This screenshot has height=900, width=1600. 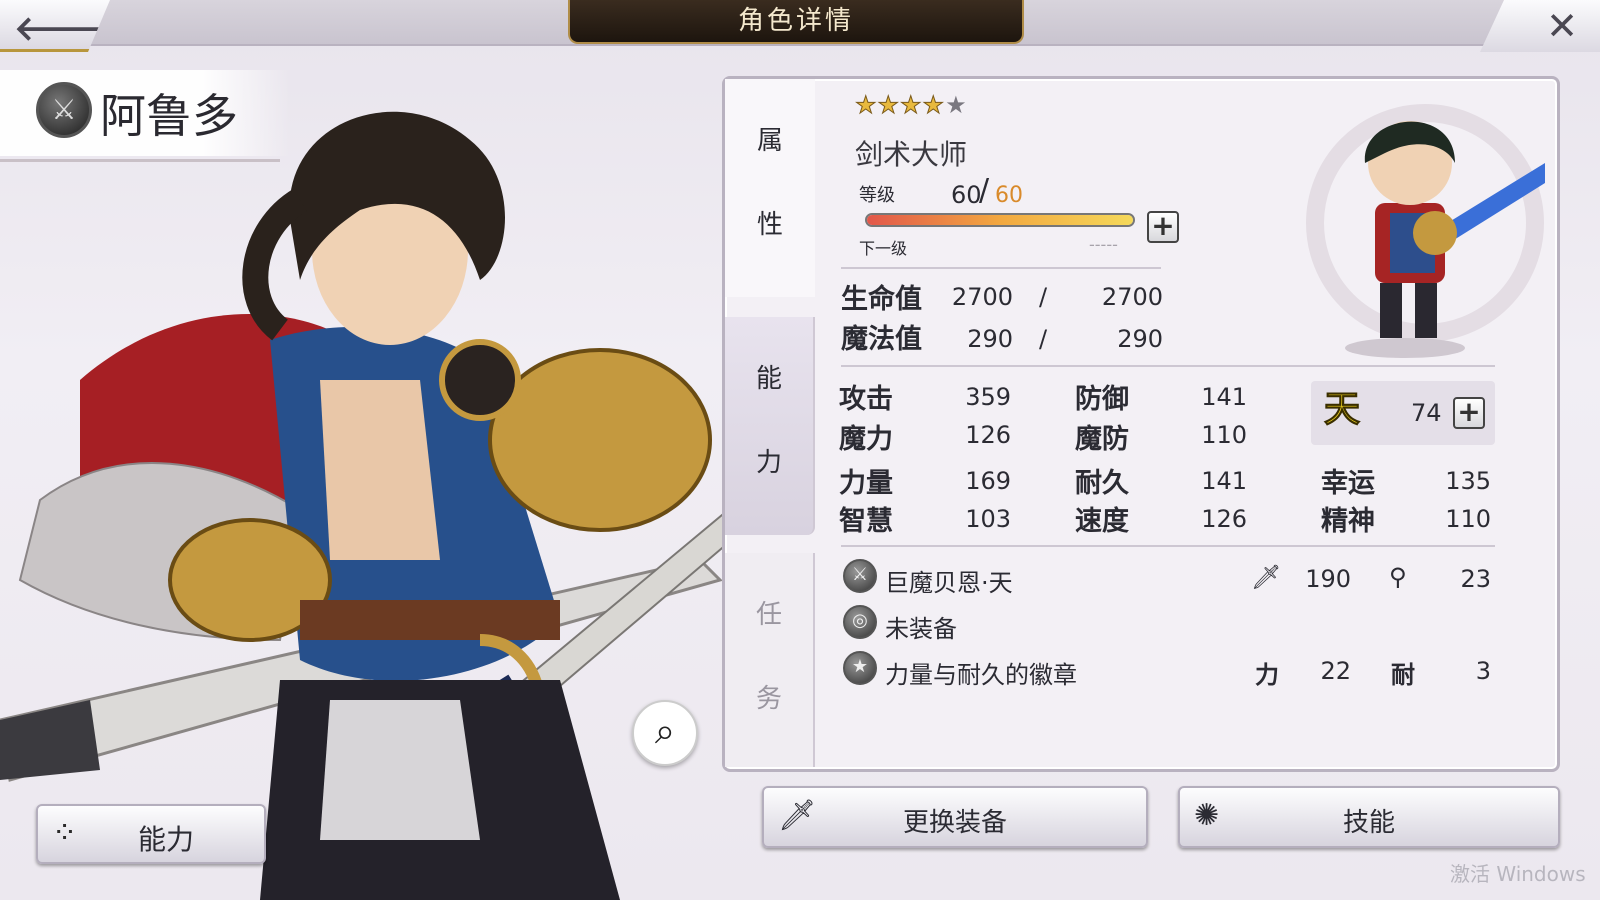 I want to click on heaven-stat: 天 74 +, so click(x=1403, y=413).